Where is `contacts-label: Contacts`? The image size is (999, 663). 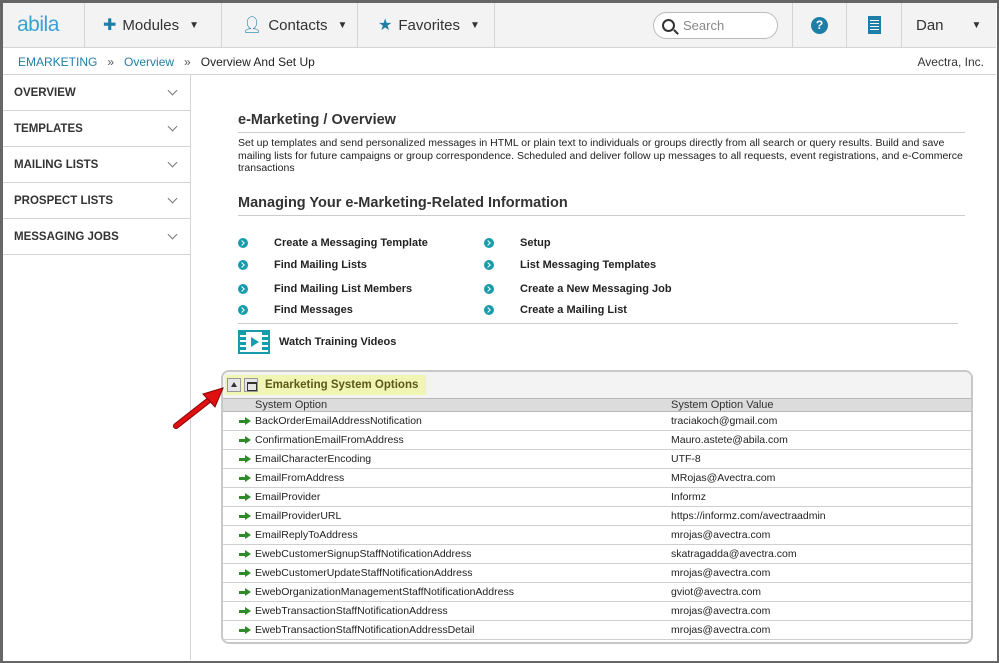
contacts-label: Contacts is located at coordinates (298, 25).